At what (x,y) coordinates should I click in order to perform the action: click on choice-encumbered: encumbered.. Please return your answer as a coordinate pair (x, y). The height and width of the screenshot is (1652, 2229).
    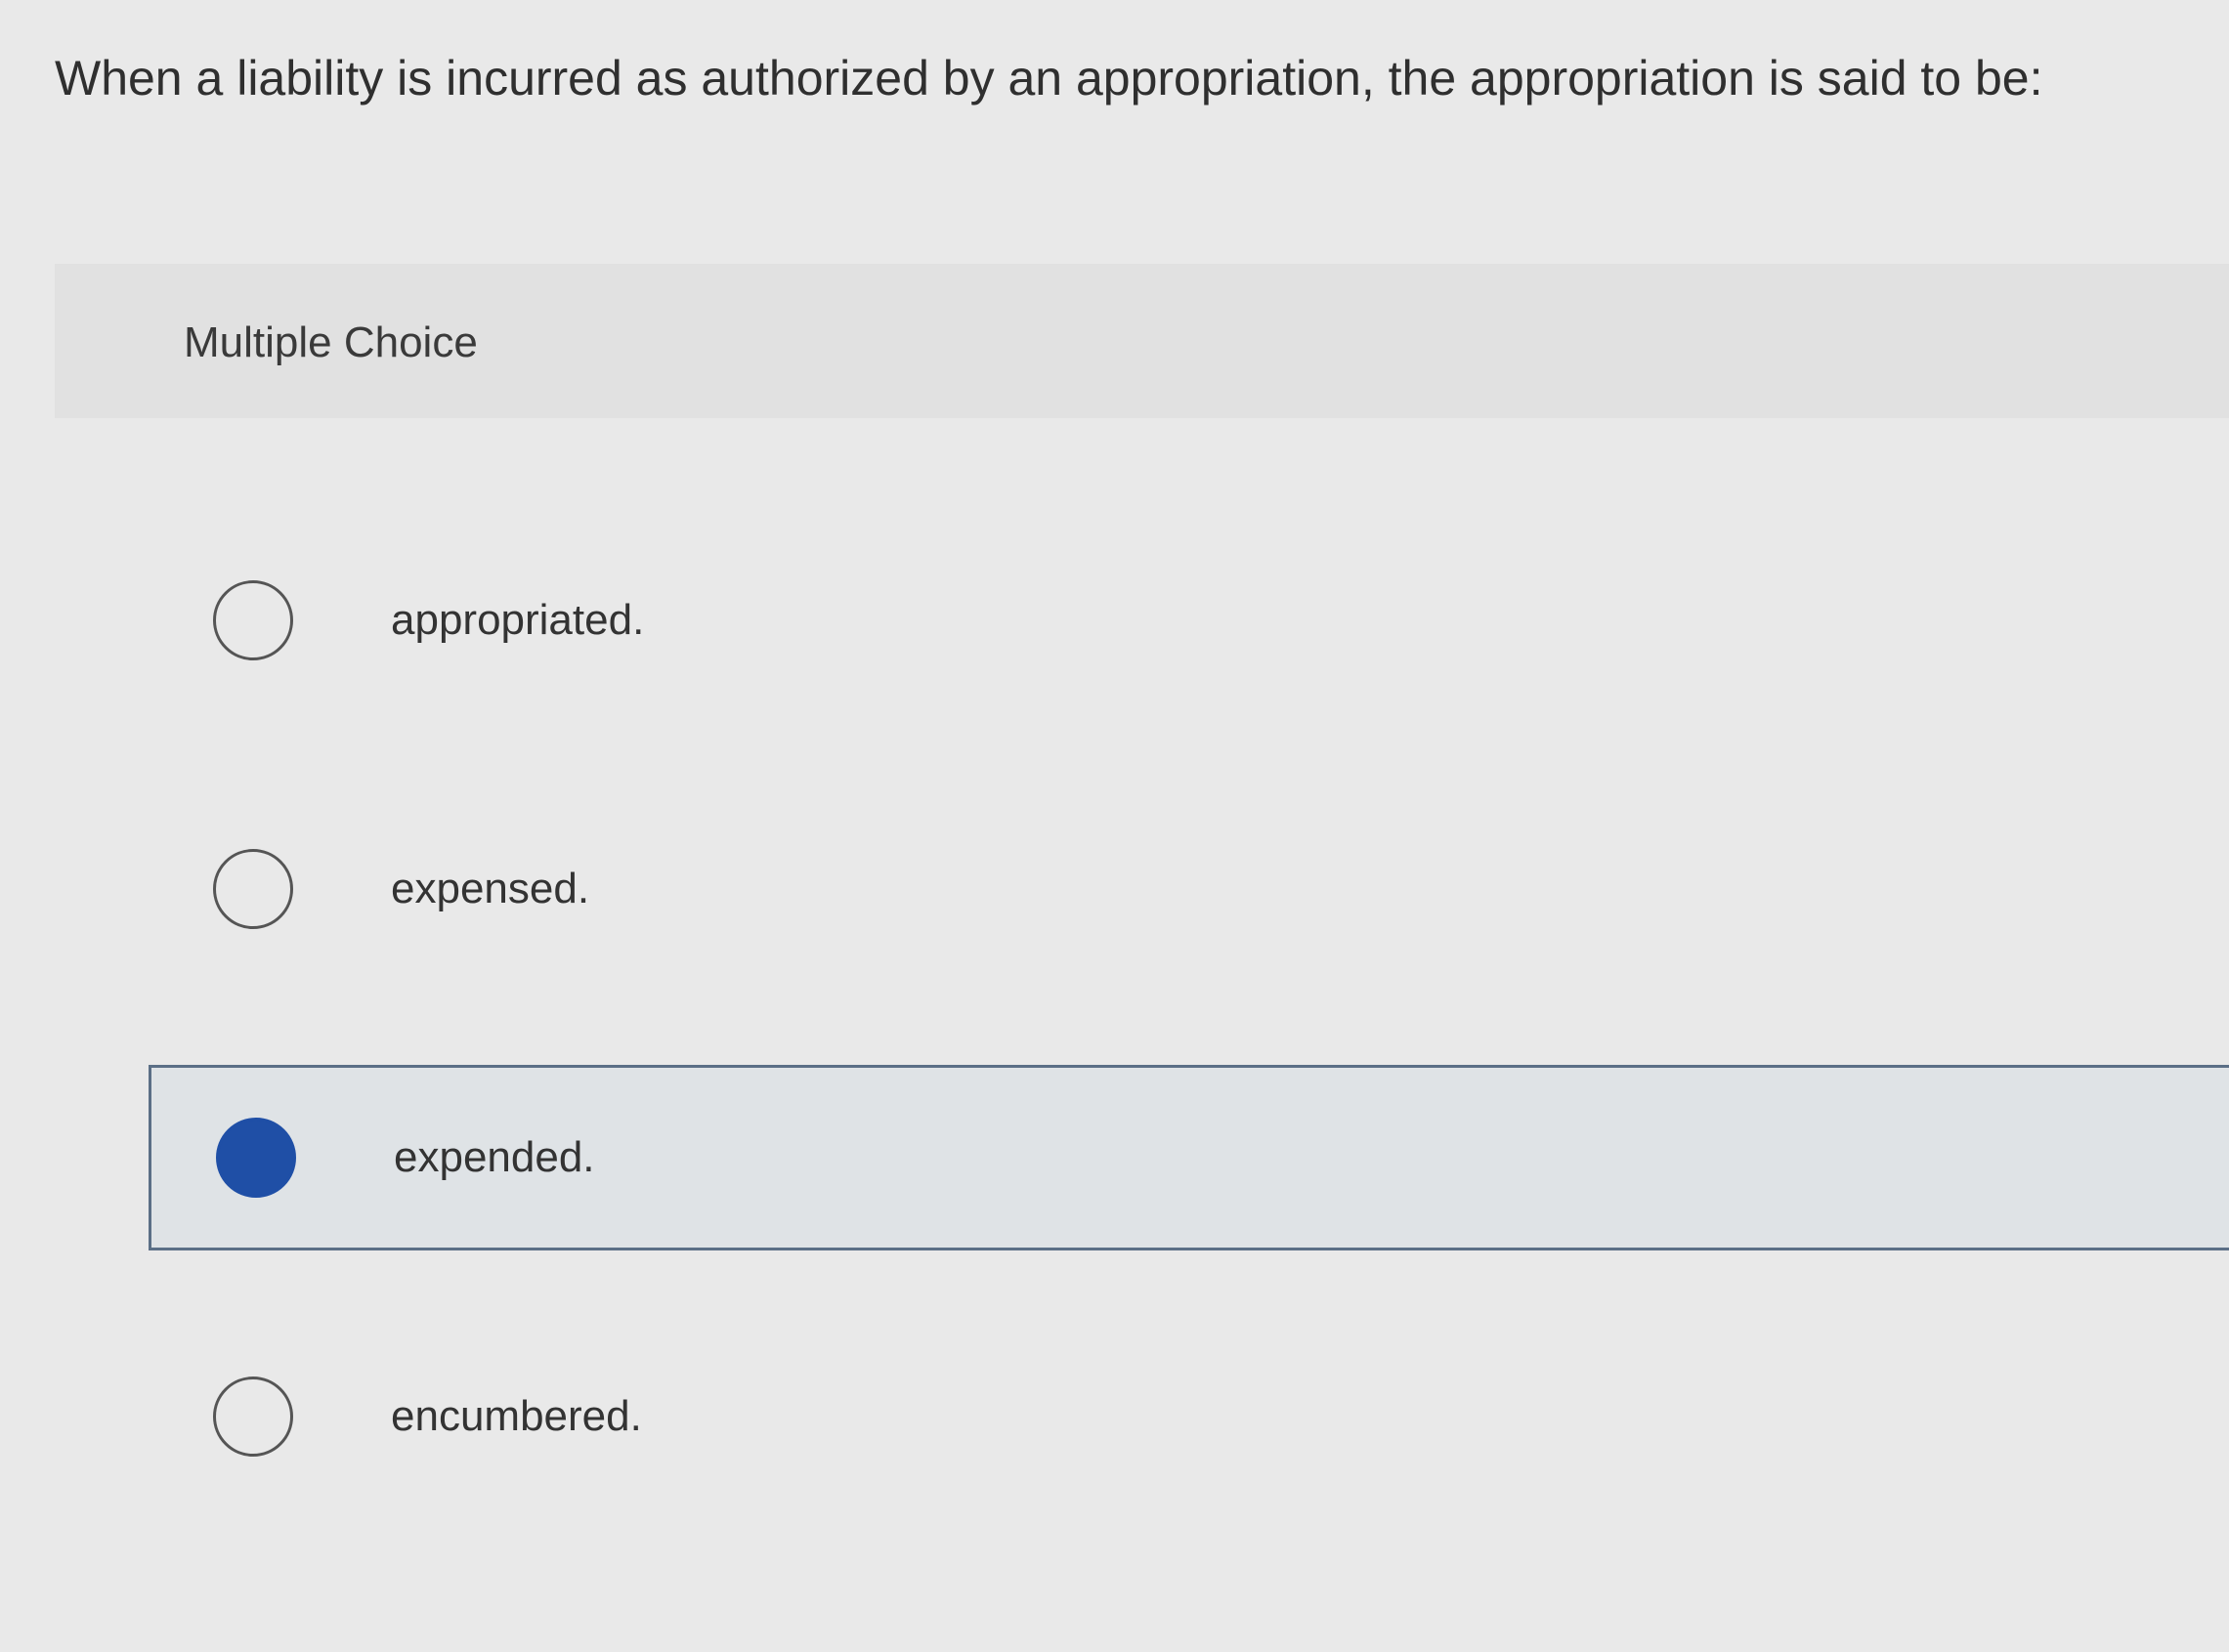
    Looking at the image, I should click on (1189, 1416).